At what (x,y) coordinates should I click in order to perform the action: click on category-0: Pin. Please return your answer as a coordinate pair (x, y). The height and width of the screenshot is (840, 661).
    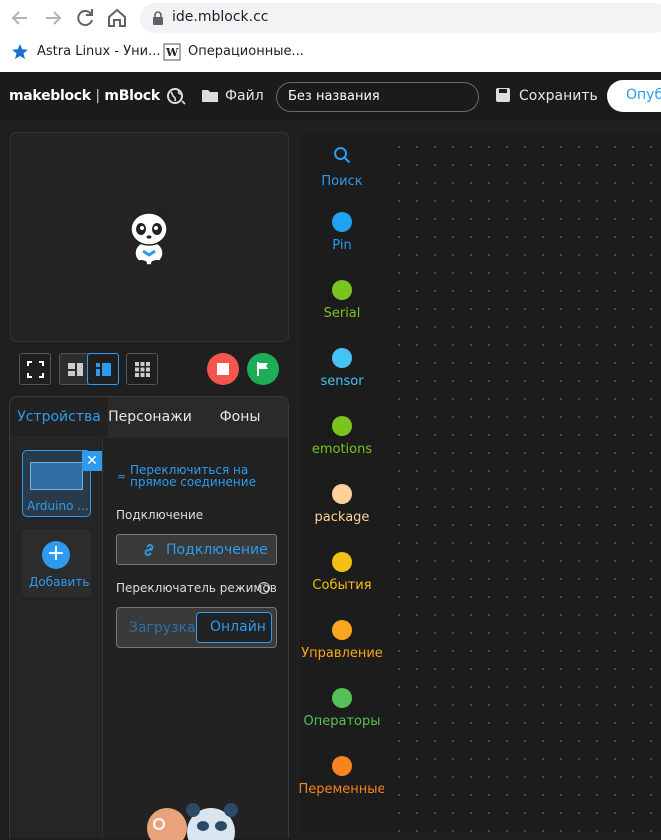
    Looking at the image, I should click on (342, 240).